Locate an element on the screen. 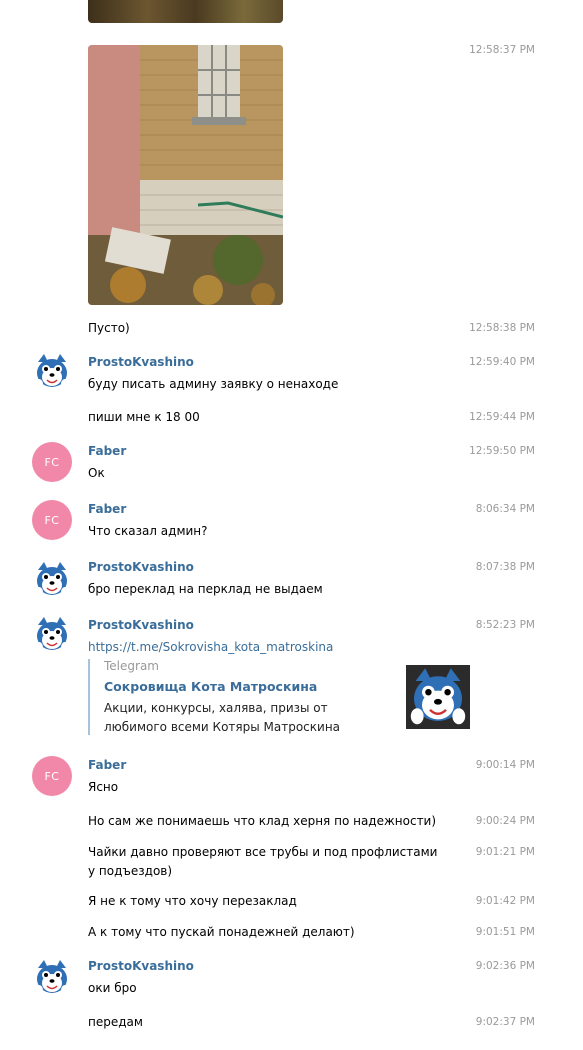 Image resolution: width=583 pixels, height=1050 pixels. message-text: Что сказал админ? is located at coordinates (148, 531).